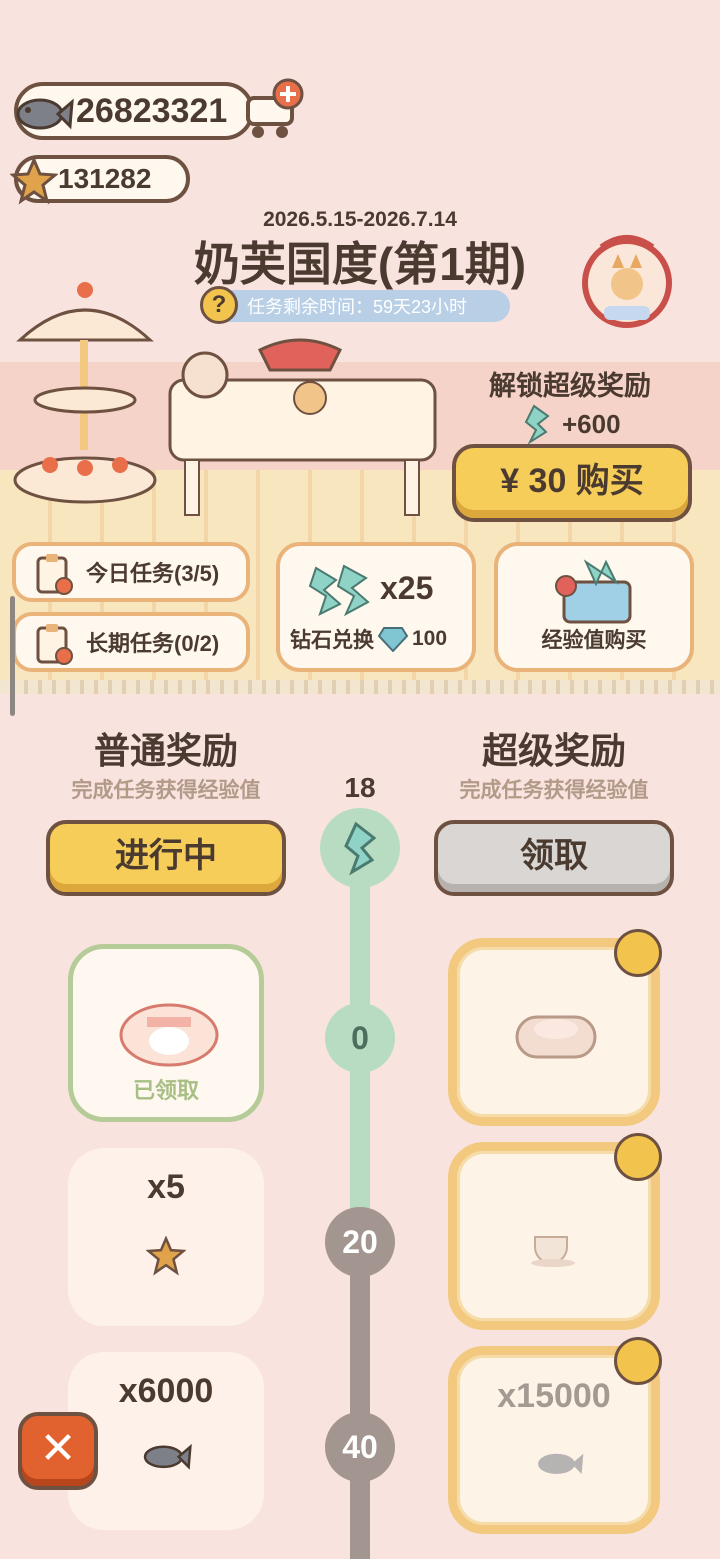  Describe the element at coordinates (430, 638) in the screenshot. I see `diamond-exchange-cost: 100` at that location.